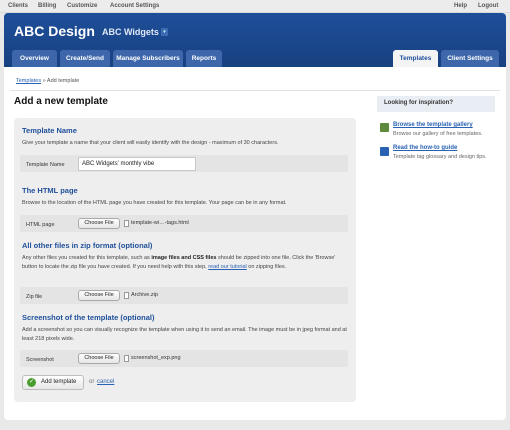 The image size is (510, 430). I want to click on template-name-heading: Template Name, so click(49, 130).